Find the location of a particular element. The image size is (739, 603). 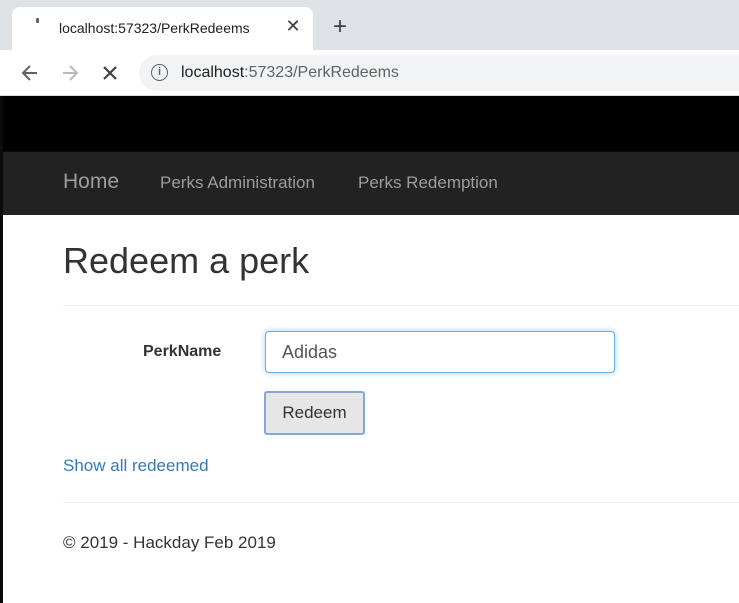

nav-link-perks-redemption: Perks Redemption is located at coordinates (428, 183).